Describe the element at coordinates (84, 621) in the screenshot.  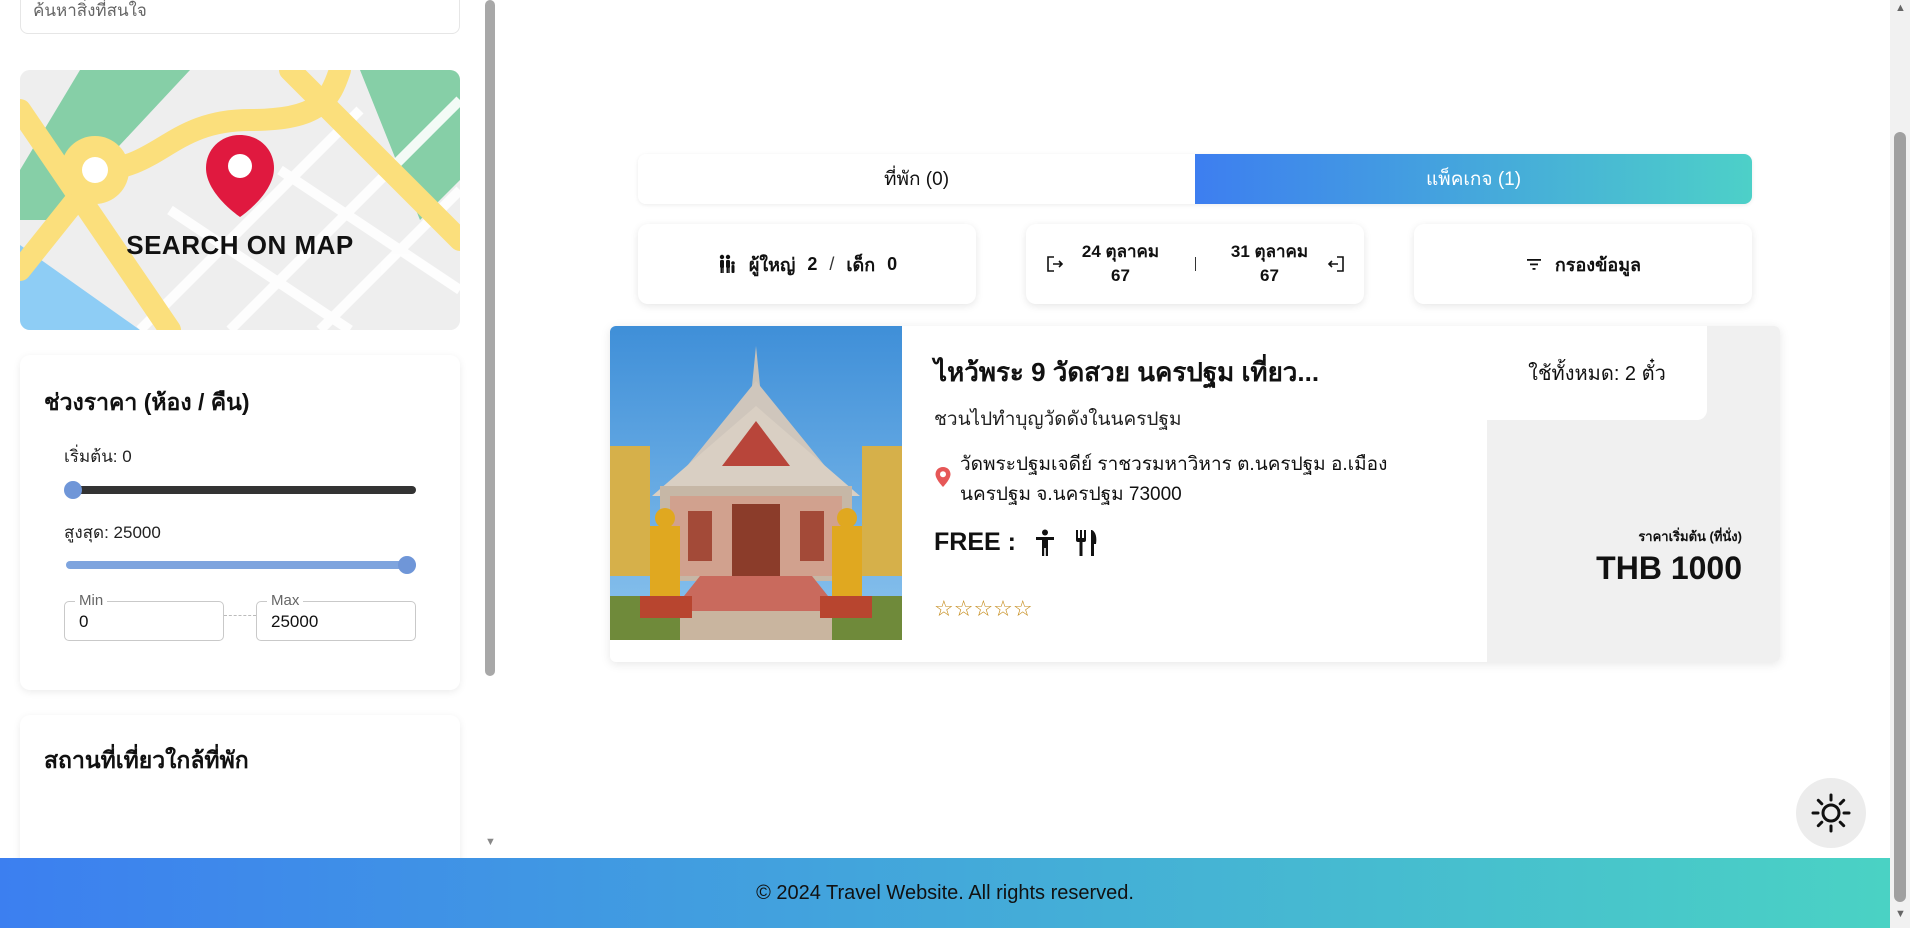
I see `min-price-value: 0` at that location.